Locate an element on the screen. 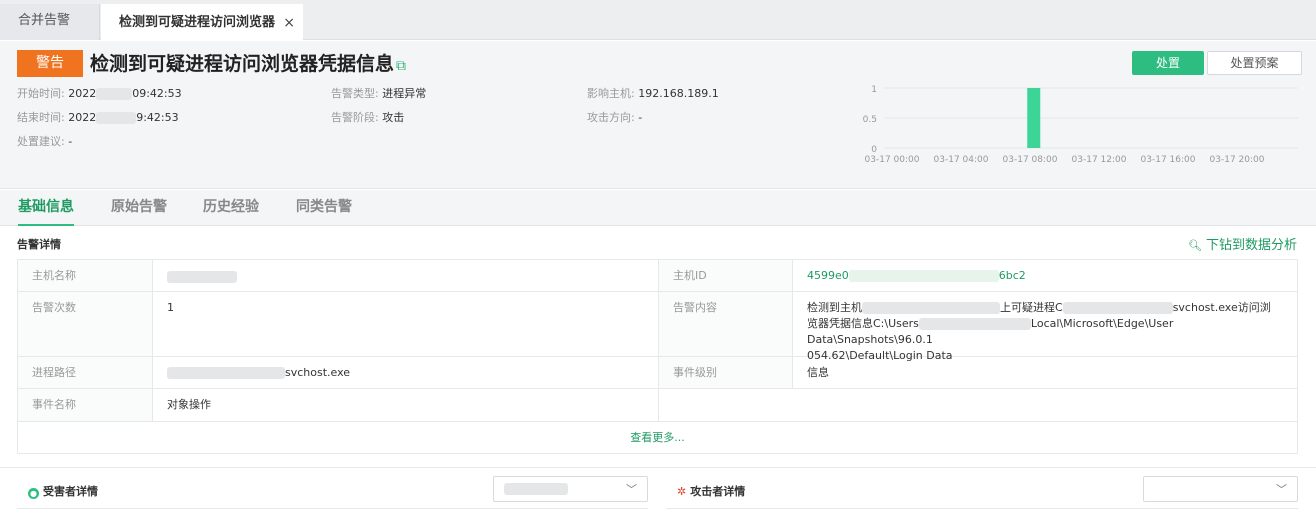  attack-direction-value: - is located at coordinates (640, 117).